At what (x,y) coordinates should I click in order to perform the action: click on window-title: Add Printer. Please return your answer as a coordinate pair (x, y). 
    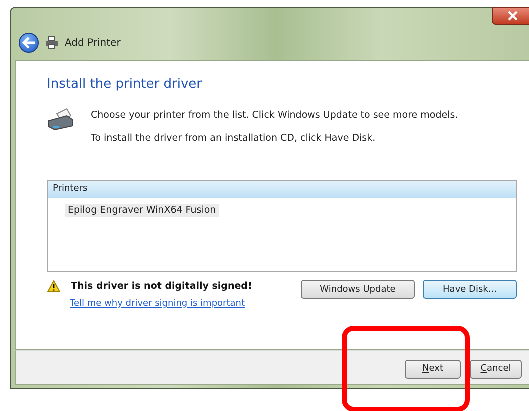
    Looking at the image, I should click on (93, 43).